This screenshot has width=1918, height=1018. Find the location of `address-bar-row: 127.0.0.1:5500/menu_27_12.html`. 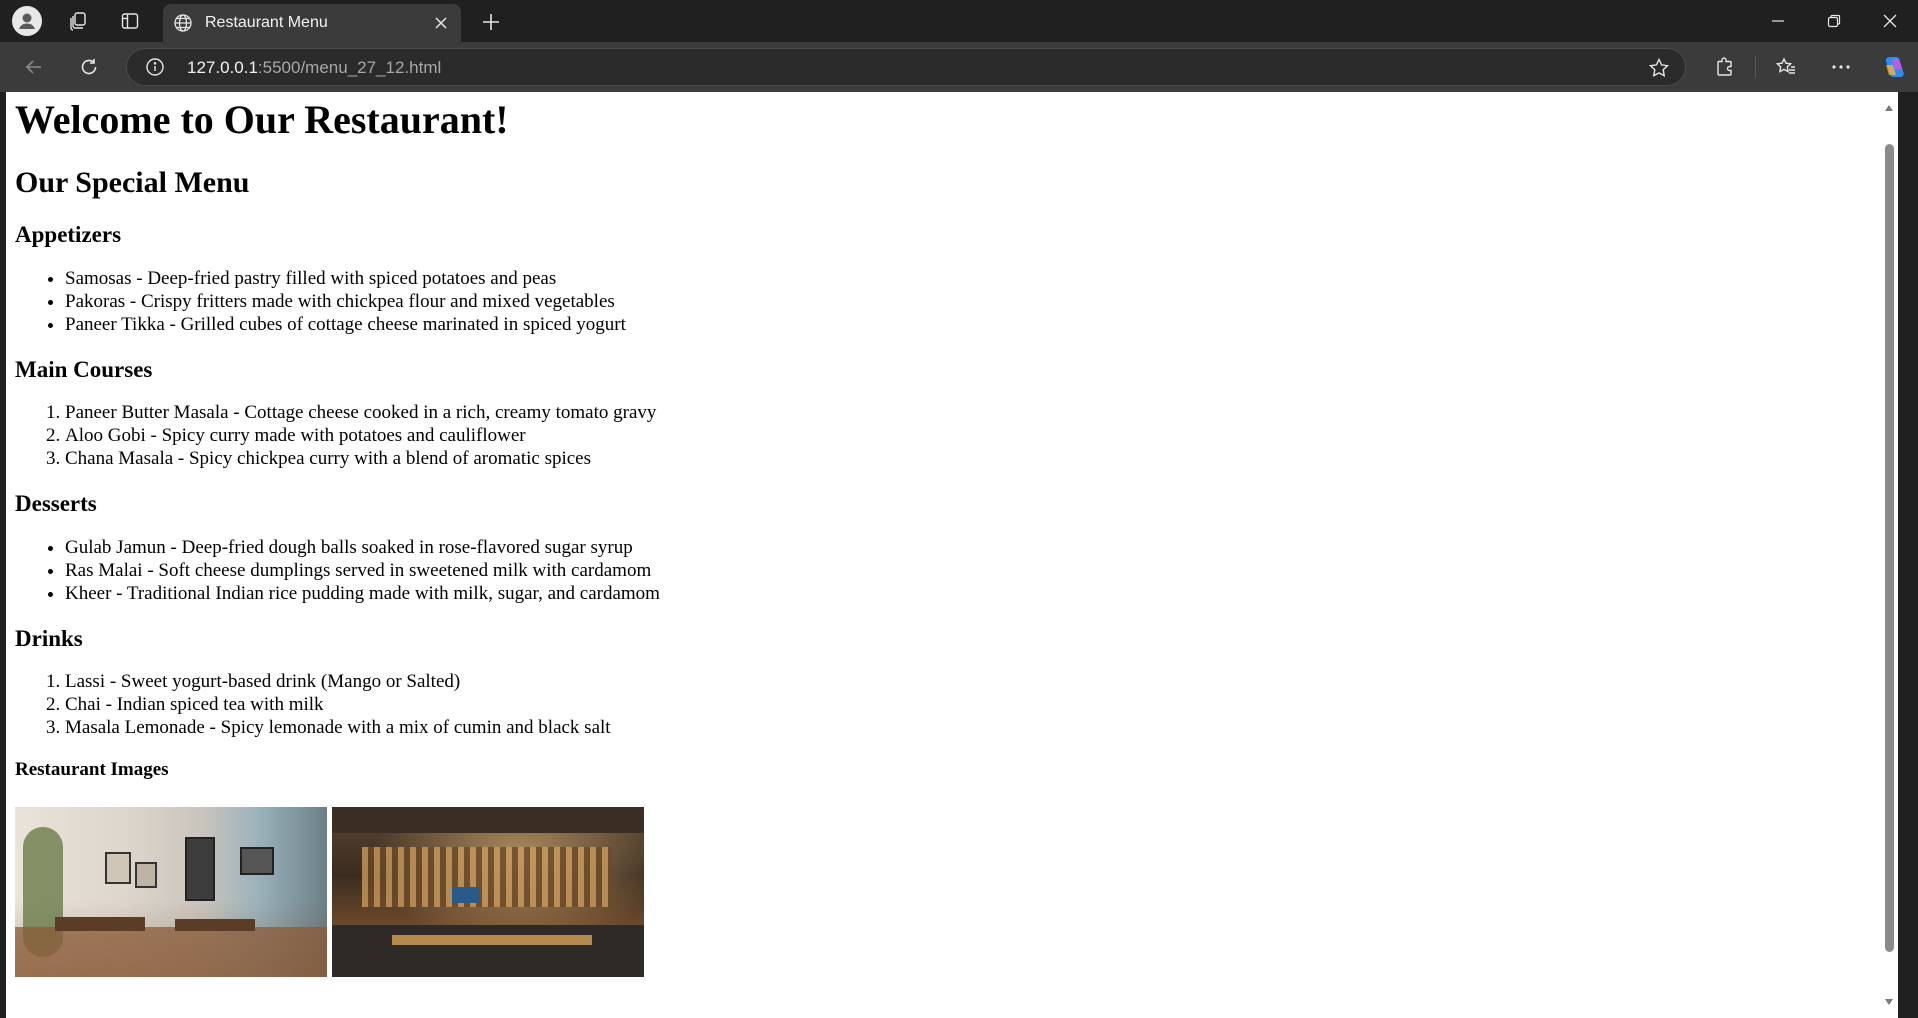

address-bar-row: 127.0.0.1:5500/menu_27_12.html is located at coordinates (959, 67).